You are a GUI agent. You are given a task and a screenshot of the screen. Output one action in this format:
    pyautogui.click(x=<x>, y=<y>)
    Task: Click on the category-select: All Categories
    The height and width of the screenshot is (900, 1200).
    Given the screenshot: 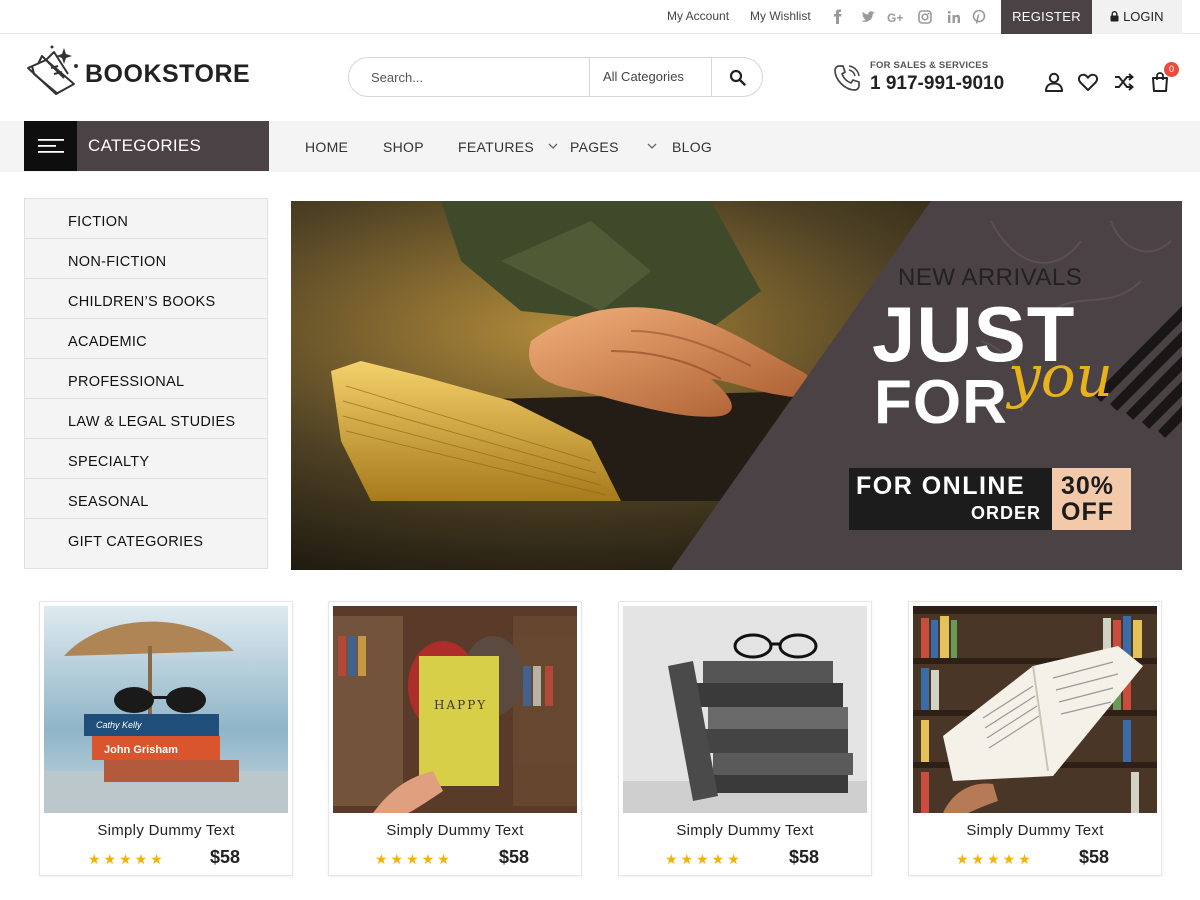 What is the action you would take?
    pyautogui.click(x=650, y=77)
    